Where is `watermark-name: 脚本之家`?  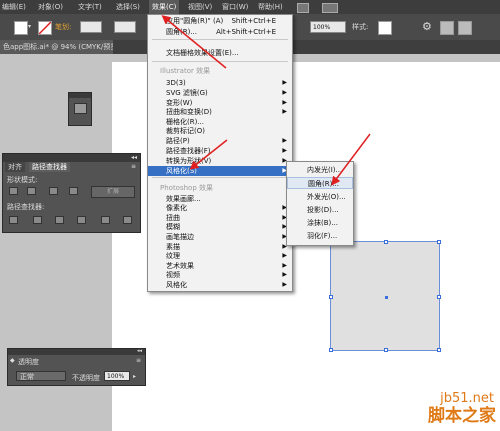 watermark-name: 脚本之家 is located at coordinates (462, 416).